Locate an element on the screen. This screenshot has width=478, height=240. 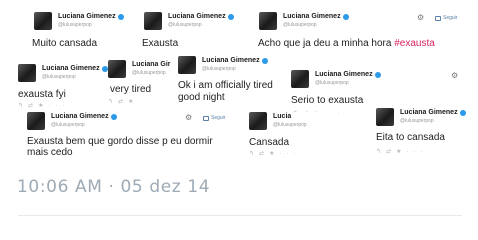
tweet-card-exausta: Luciana Gimenez @lulusuperpop Exausta is located at coordinates (191, 32).